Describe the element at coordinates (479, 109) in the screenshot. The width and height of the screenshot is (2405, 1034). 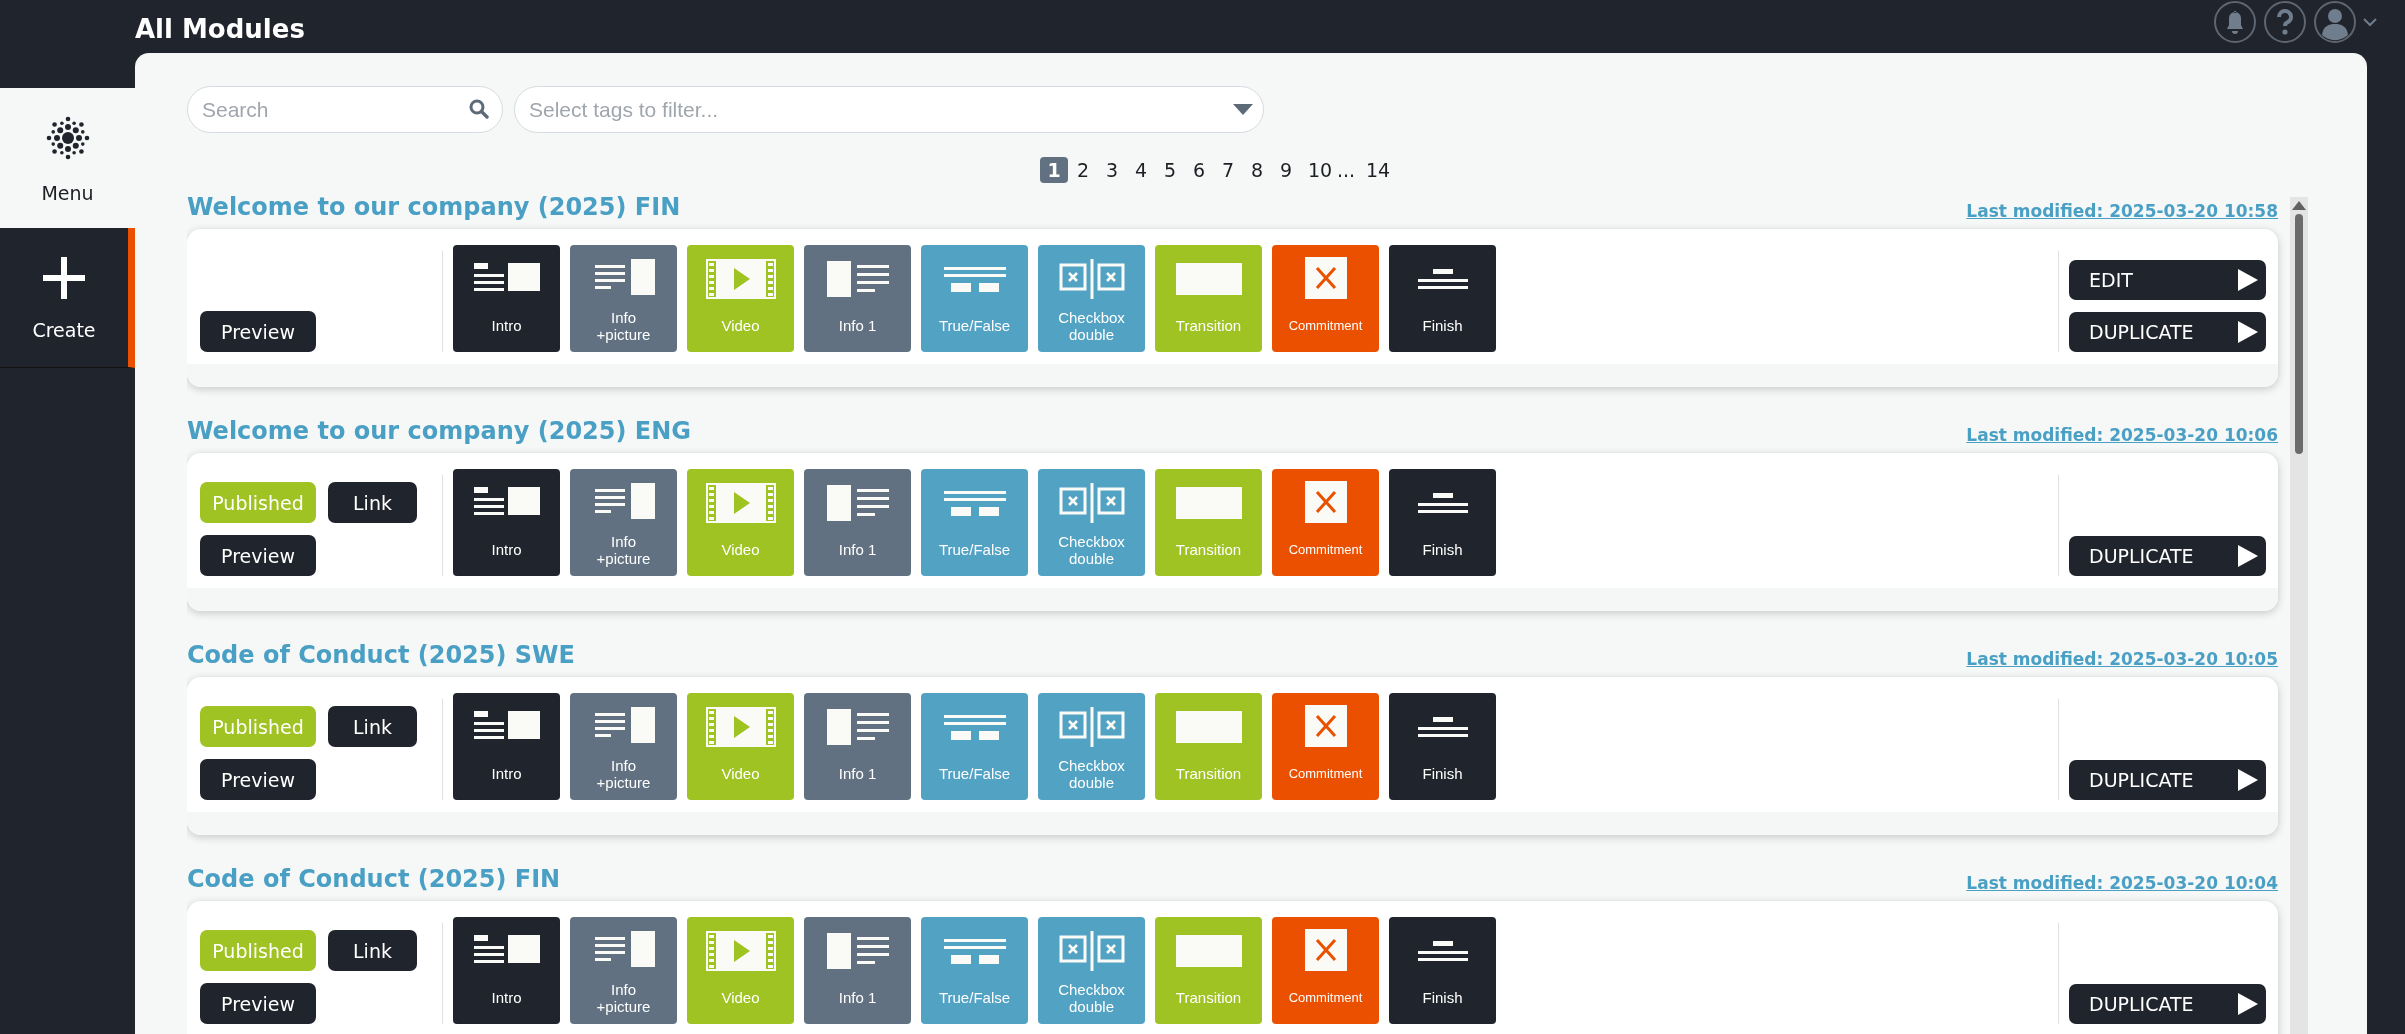
I see `search-icon` at that location.